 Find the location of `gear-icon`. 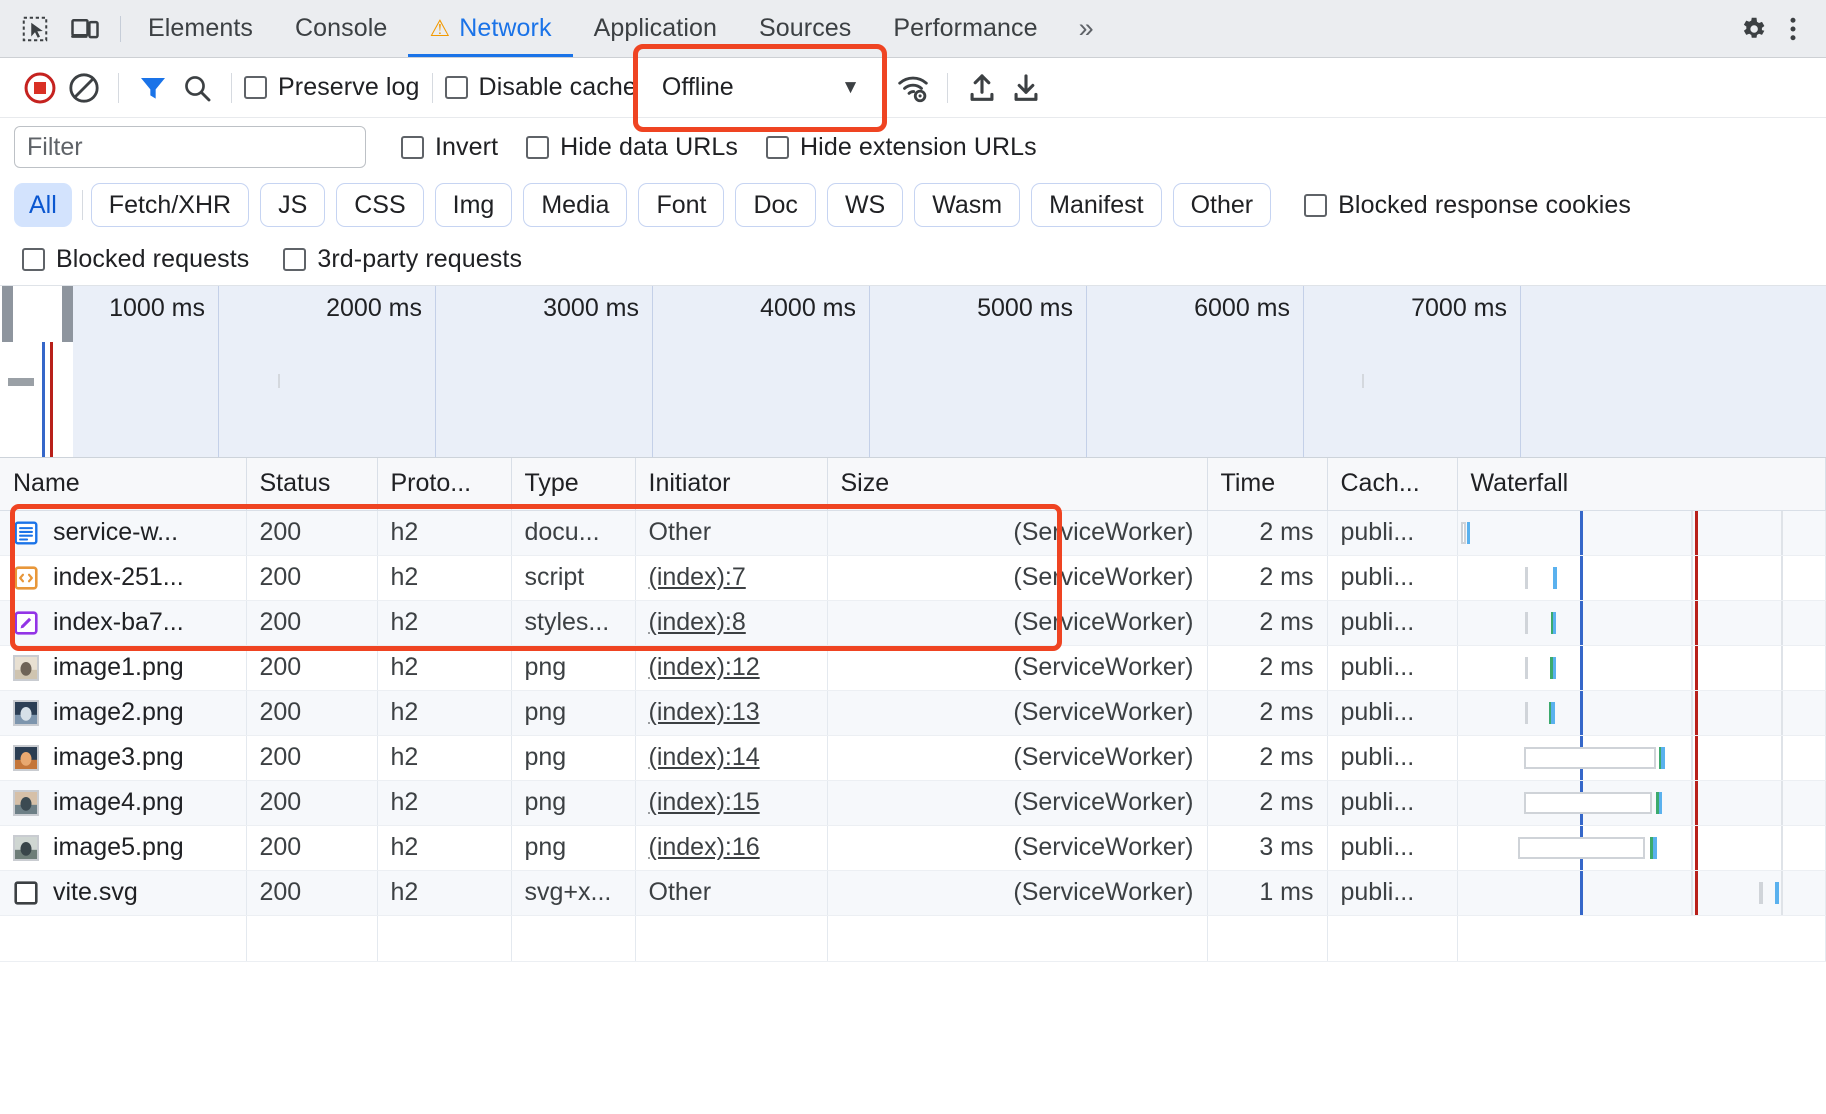

gear-icon is located at coordinates (1753, 29).